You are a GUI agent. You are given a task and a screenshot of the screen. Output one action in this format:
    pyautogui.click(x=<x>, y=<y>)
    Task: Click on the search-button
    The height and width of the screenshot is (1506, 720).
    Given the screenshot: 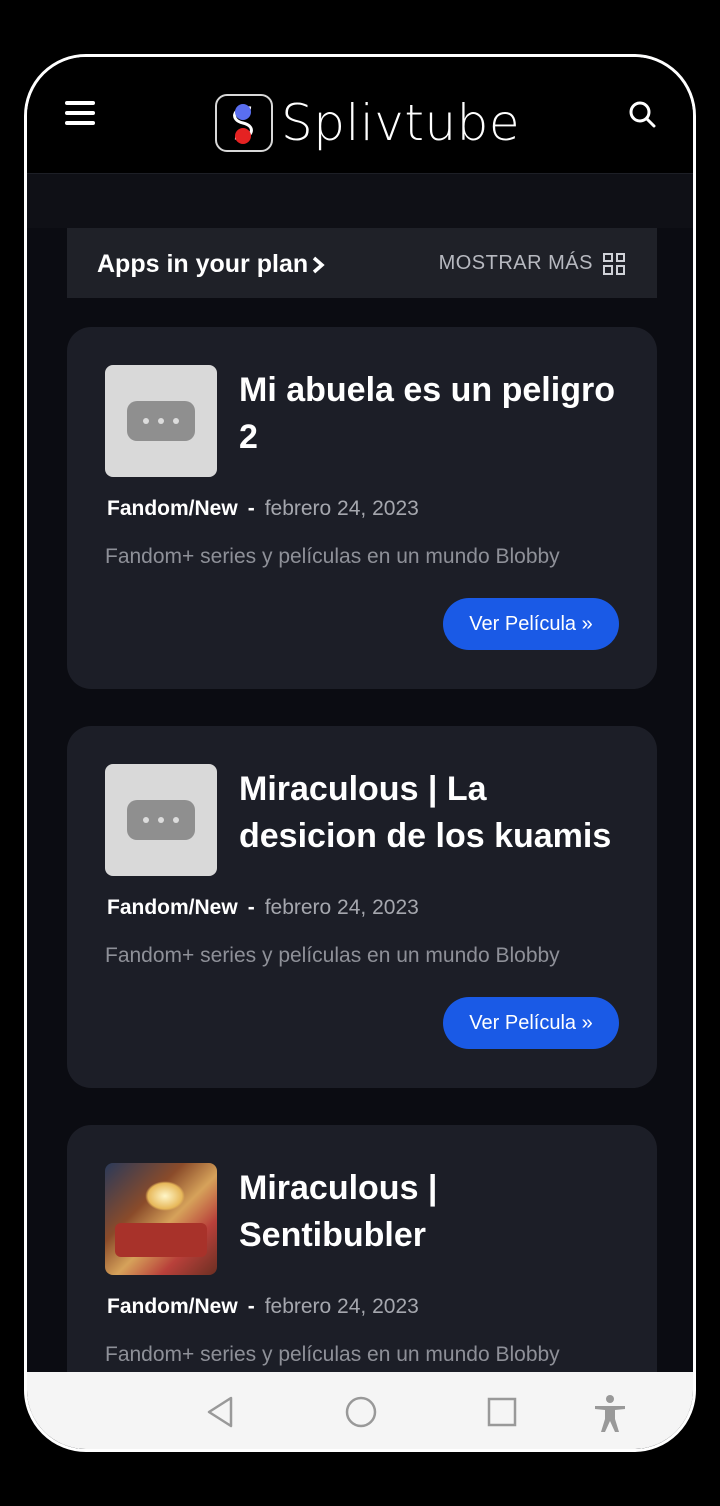 What is the action you would take?
    pyautogui.click(x=642, y=114)
    